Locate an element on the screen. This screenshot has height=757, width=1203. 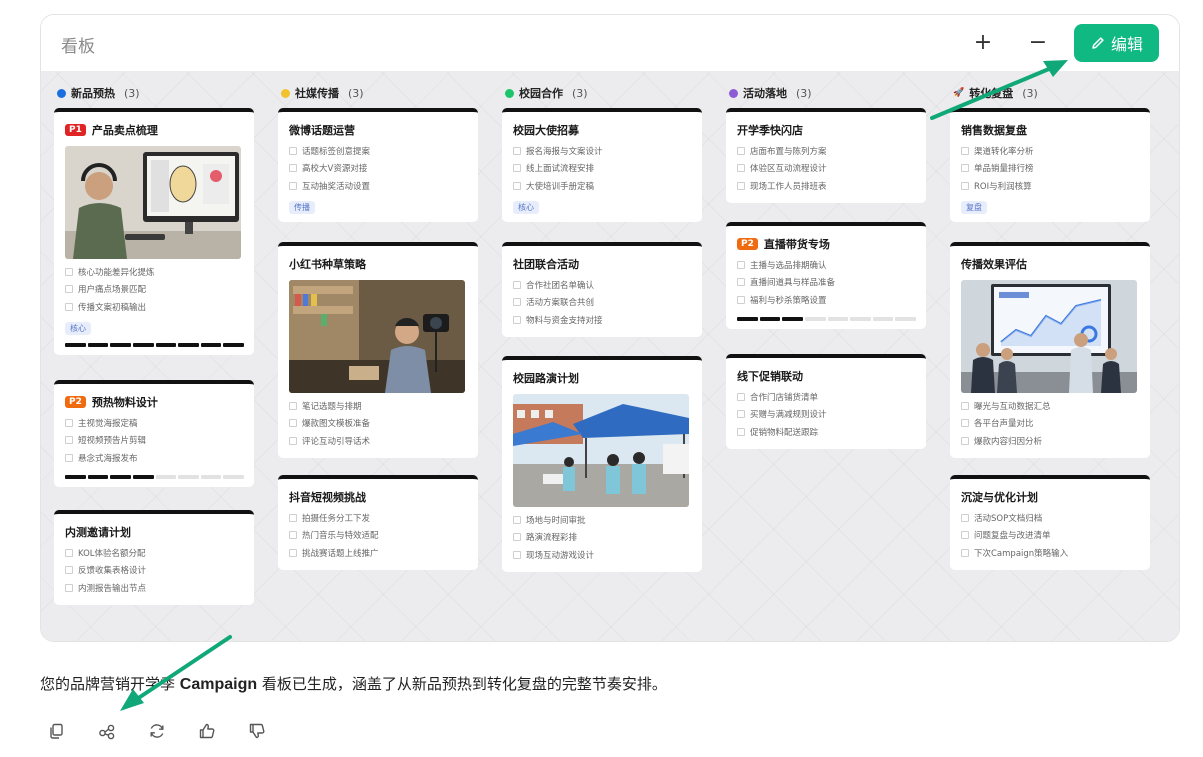
kanban-card: 开学季快闪店 店面布置与陈列方案 体验区互动流程设计 现场工作人员排班表 is located at coordinates (826, 155).